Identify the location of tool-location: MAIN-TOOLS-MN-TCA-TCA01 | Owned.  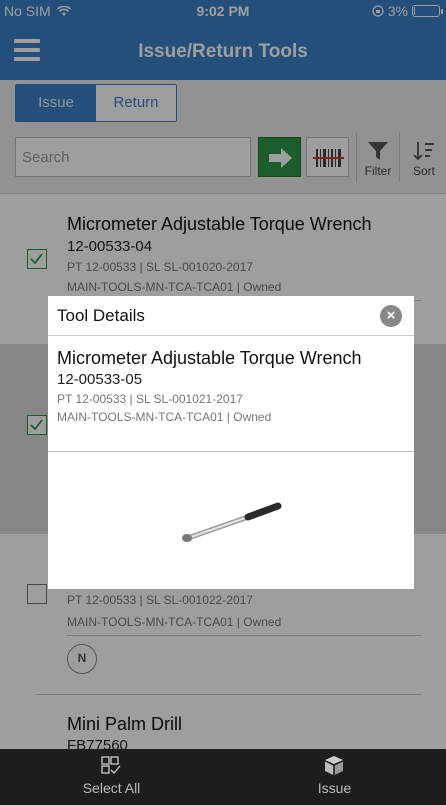
(164, 417).